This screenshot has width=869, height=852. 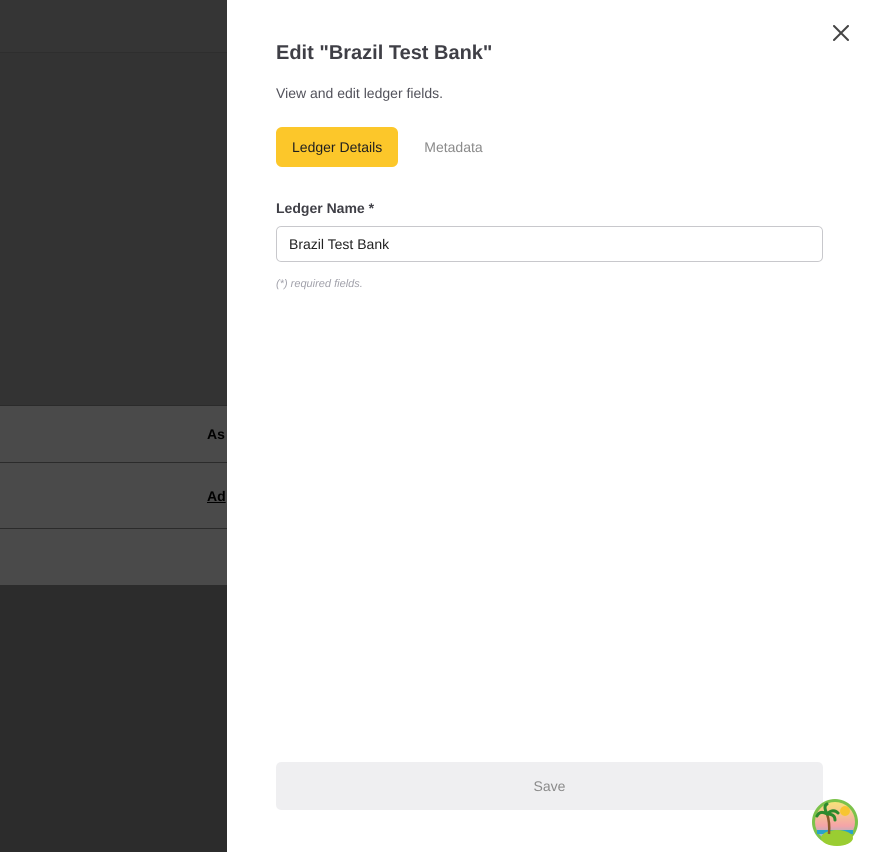 What do you see at coordinates (320, 284) in the screenshot?
I see `required-note: (*) required fields.` at bounding box center [320, 284].